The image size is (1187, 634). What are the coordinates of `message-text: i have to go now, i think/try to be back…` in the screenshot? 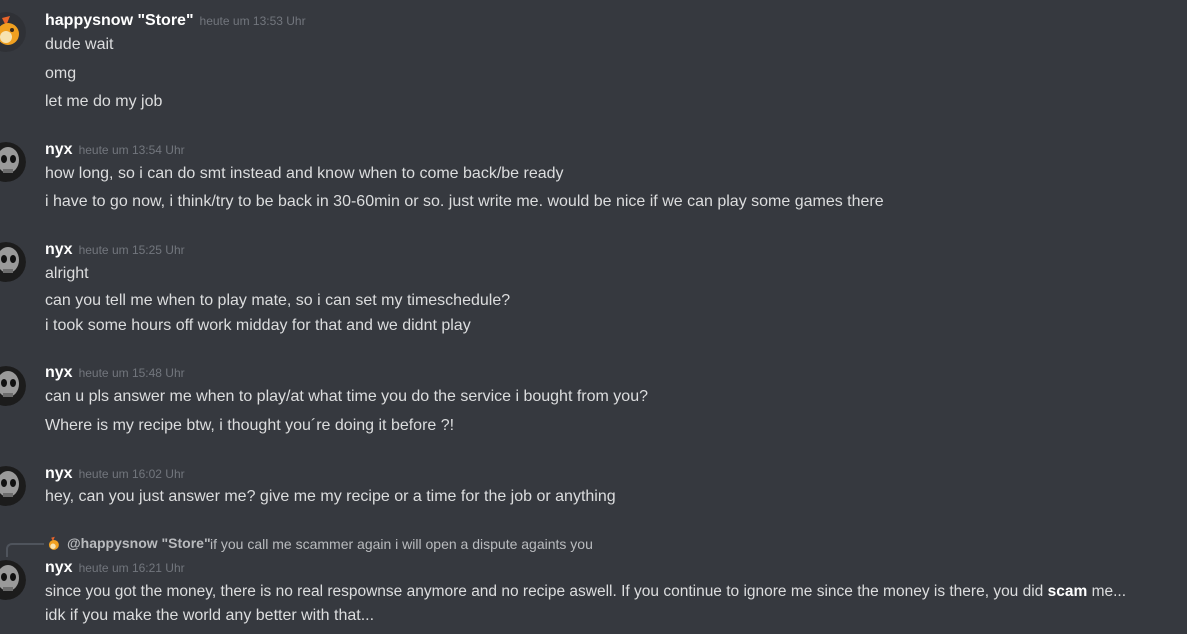 It's located at (464, 201).